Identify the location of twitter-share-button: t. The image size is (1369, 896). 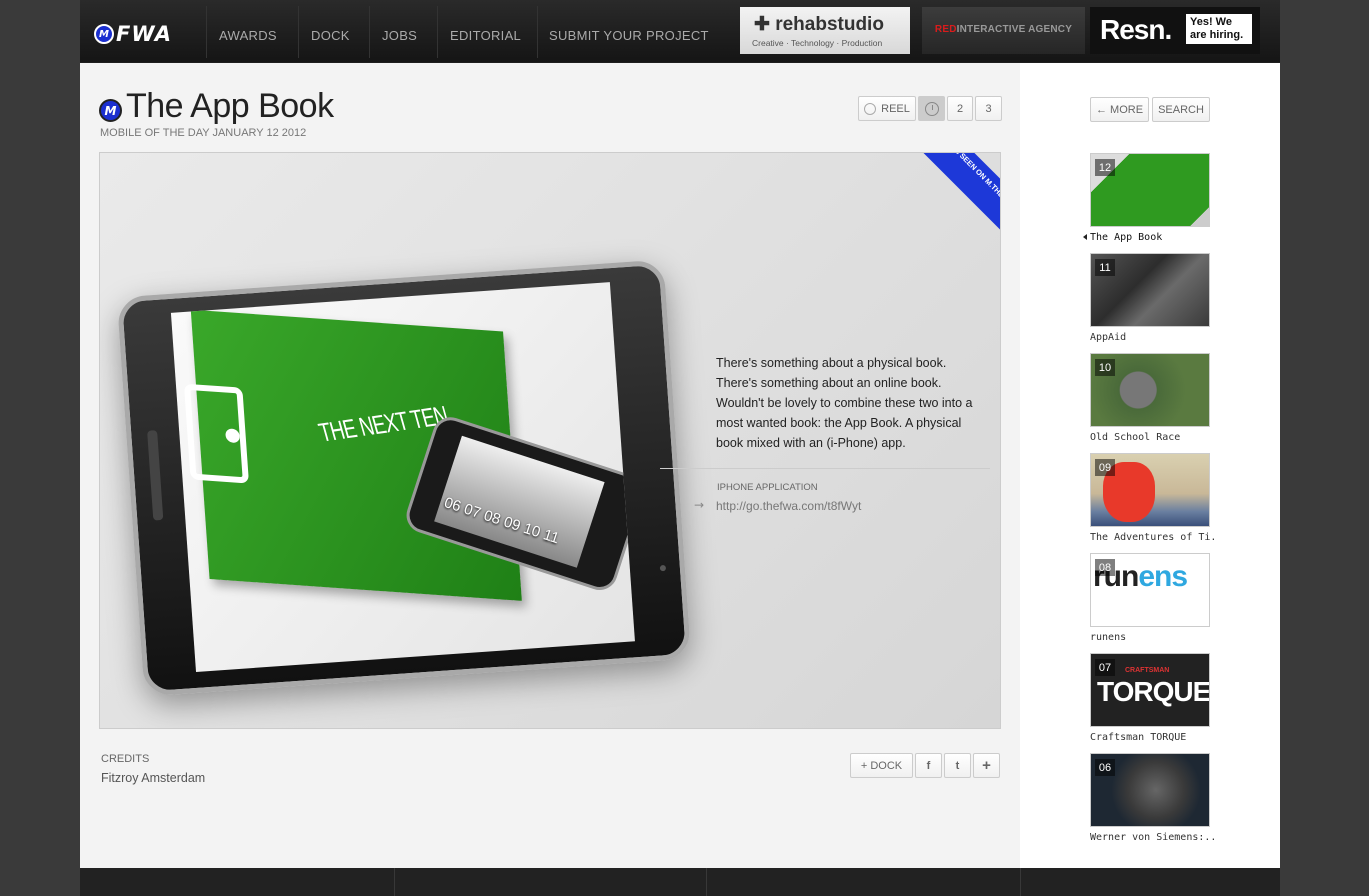
(957, 765).